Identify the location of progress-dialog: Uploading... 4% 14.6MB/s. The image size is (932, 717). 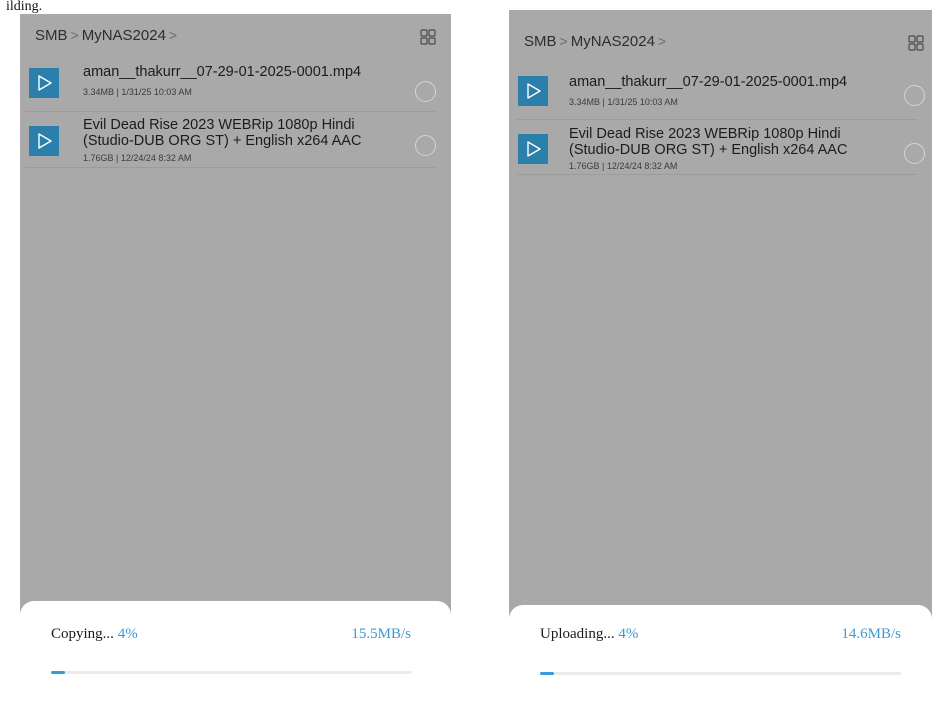
(720, 658).